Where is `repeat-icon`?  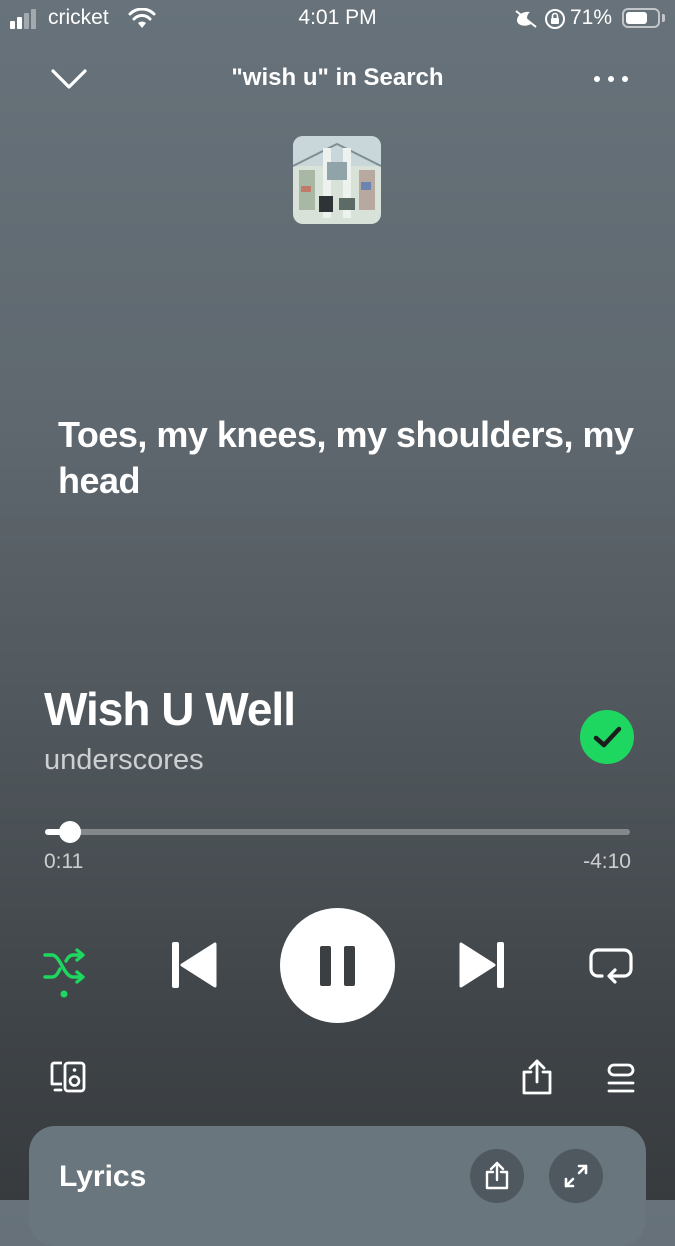
repeat-icon is located at coordinates (611, 965).